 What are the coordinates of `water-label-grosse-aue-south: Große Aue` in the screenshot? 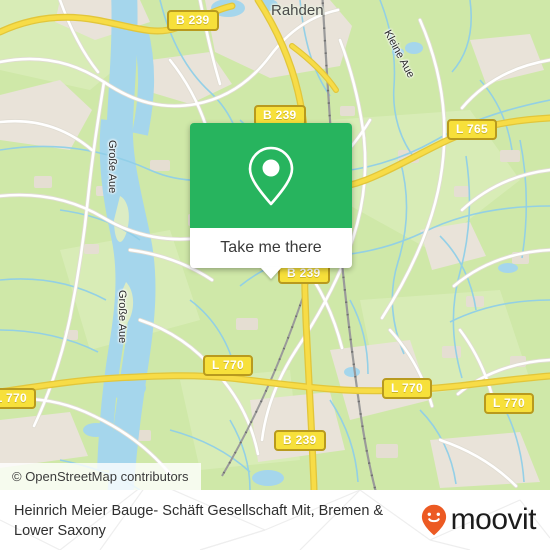 It's located at (122, 317).